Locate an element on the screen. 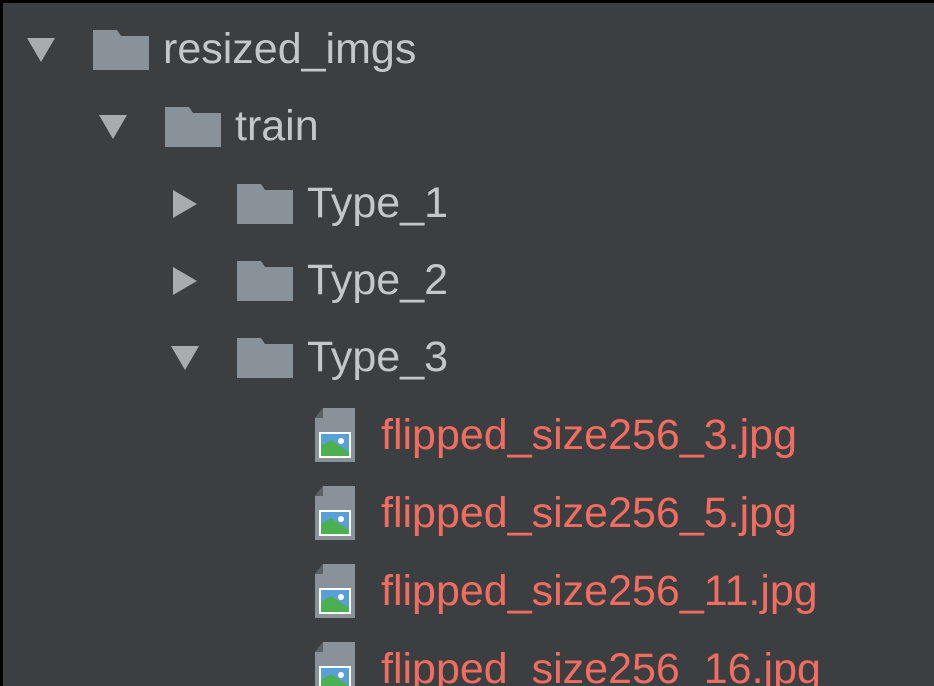  tree-node-type-1: Type_1 is located at coordinates (468, 203).